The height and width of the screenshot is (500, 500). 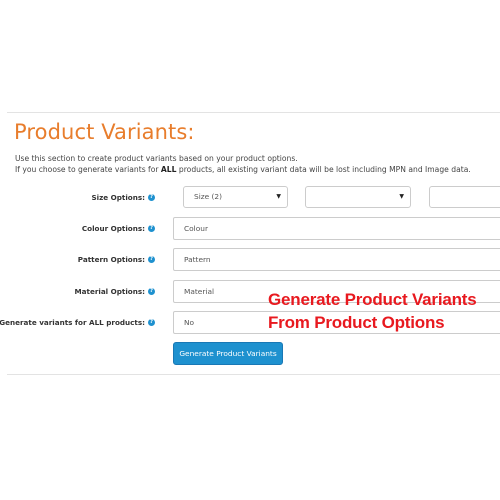 What do you see at coordinates (336, 259) in the screenshot?
I see `pattern-options-field: Pattern` at bounding box center [336, 259].